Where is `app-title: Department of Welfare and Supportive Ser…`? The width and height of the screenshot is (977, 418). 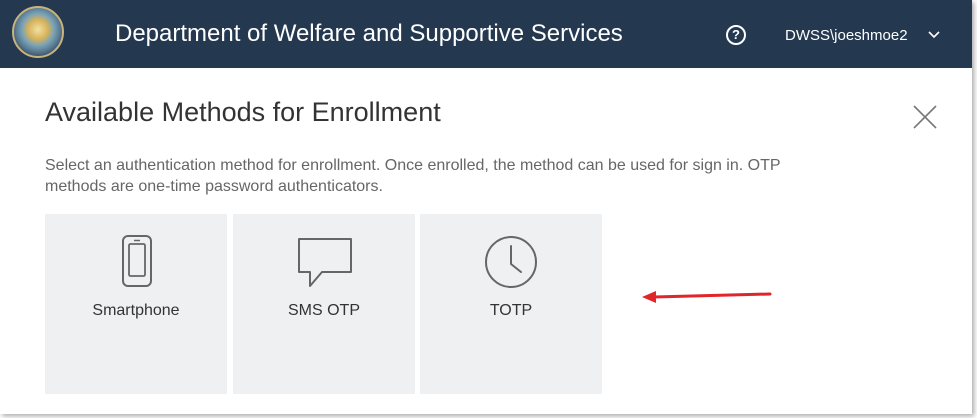 app-title: Department of Welfare and Supportive Ser… is located at coordinates (369, 33).